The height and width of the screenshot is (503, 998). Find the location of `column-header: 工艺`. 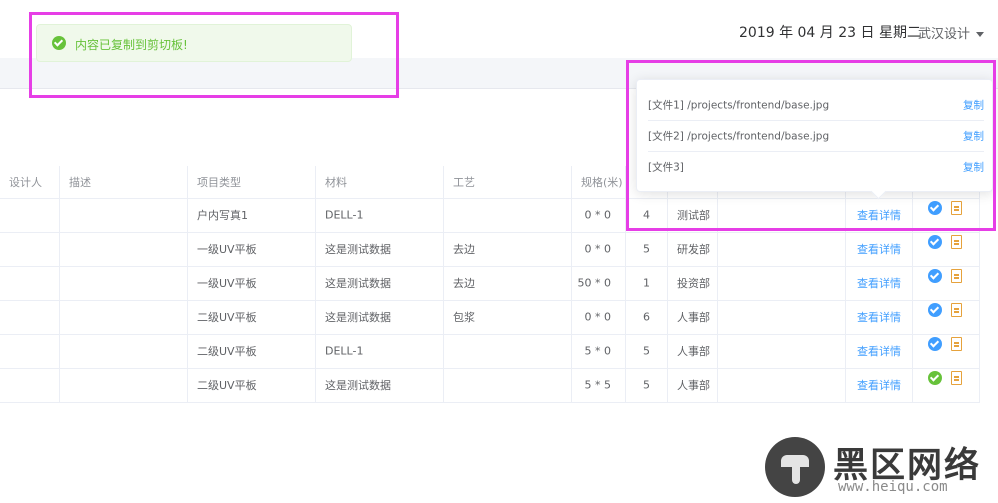

column-header: 工艺 is located at coordinates (508, 182).